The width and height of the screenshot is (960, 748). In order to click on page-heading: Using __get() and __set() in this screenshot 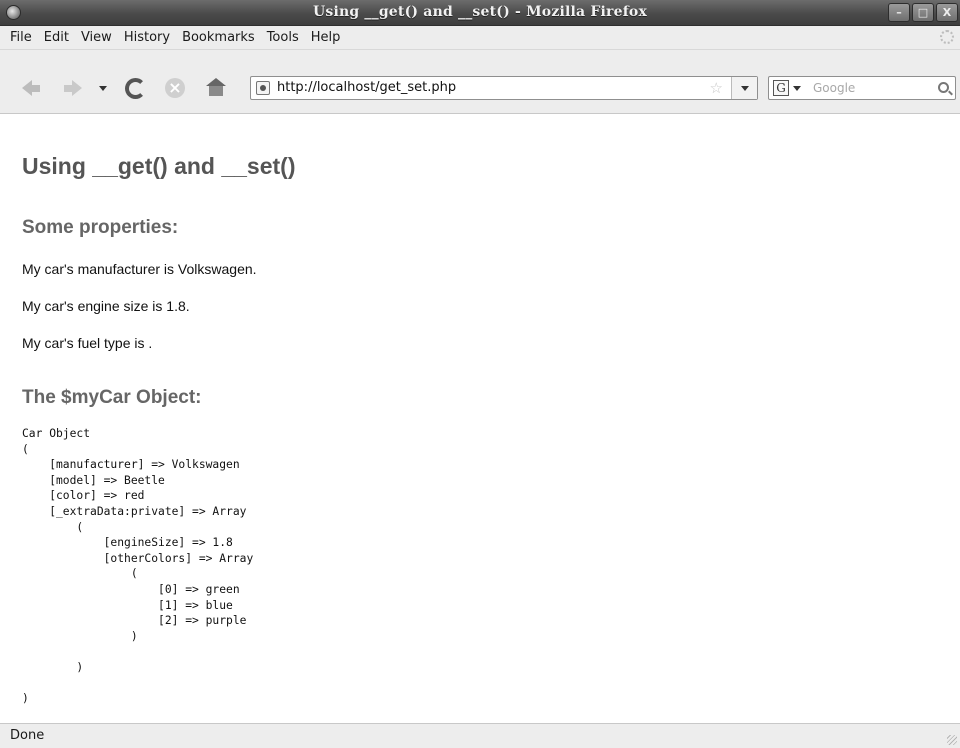, I will do `click(159, 166)`.